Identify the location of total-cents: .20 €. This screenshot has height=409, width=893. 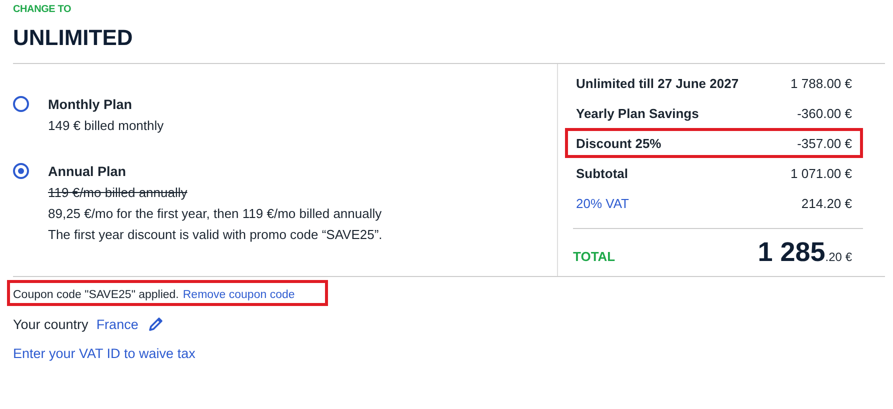
(838, 257).